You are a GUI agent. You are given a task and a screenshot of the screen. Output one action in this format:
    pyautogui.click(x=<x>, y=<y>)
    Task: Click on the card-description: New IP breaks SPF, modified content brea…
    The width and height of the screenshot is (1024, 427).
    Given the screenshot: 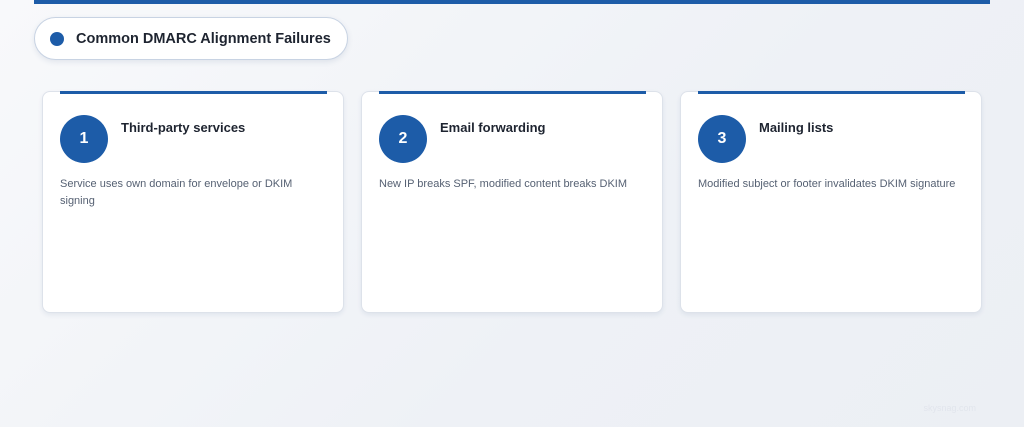 What is the action you would take?
    pyautogui.click(x=503, y=184)
    